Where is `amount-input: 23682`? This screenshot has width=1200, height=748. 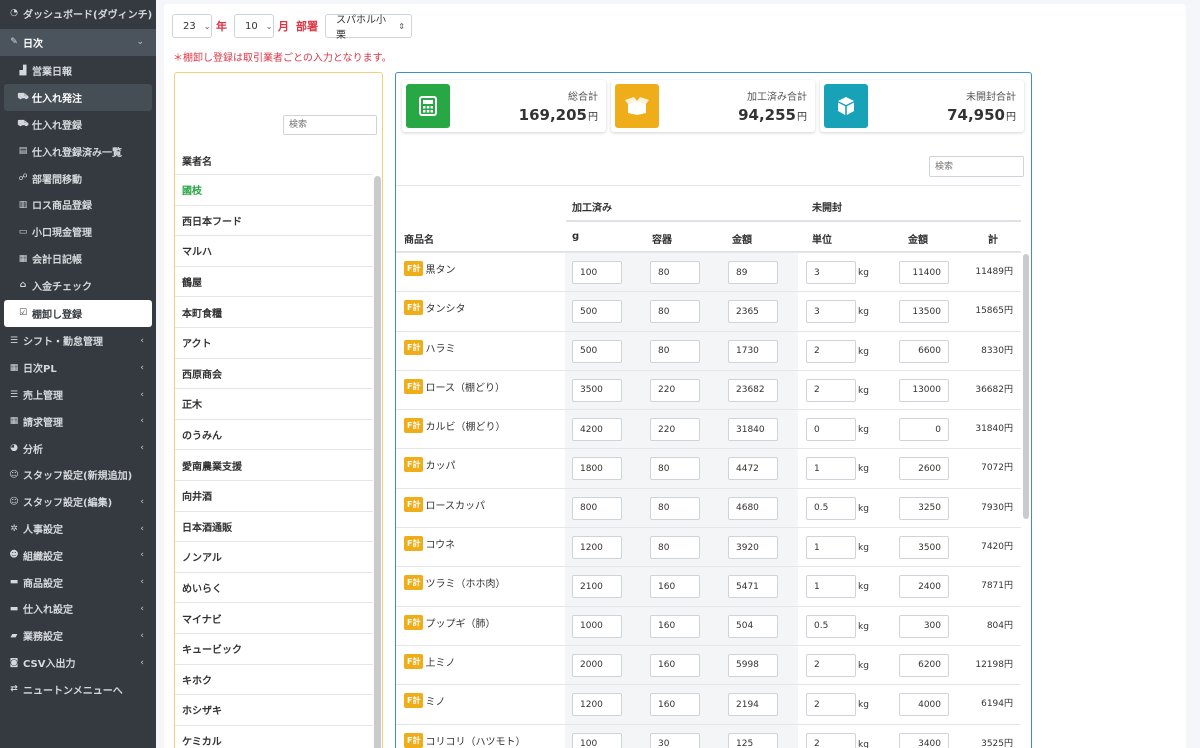
amount-input: 23682 is located at coordinates (753, 390).